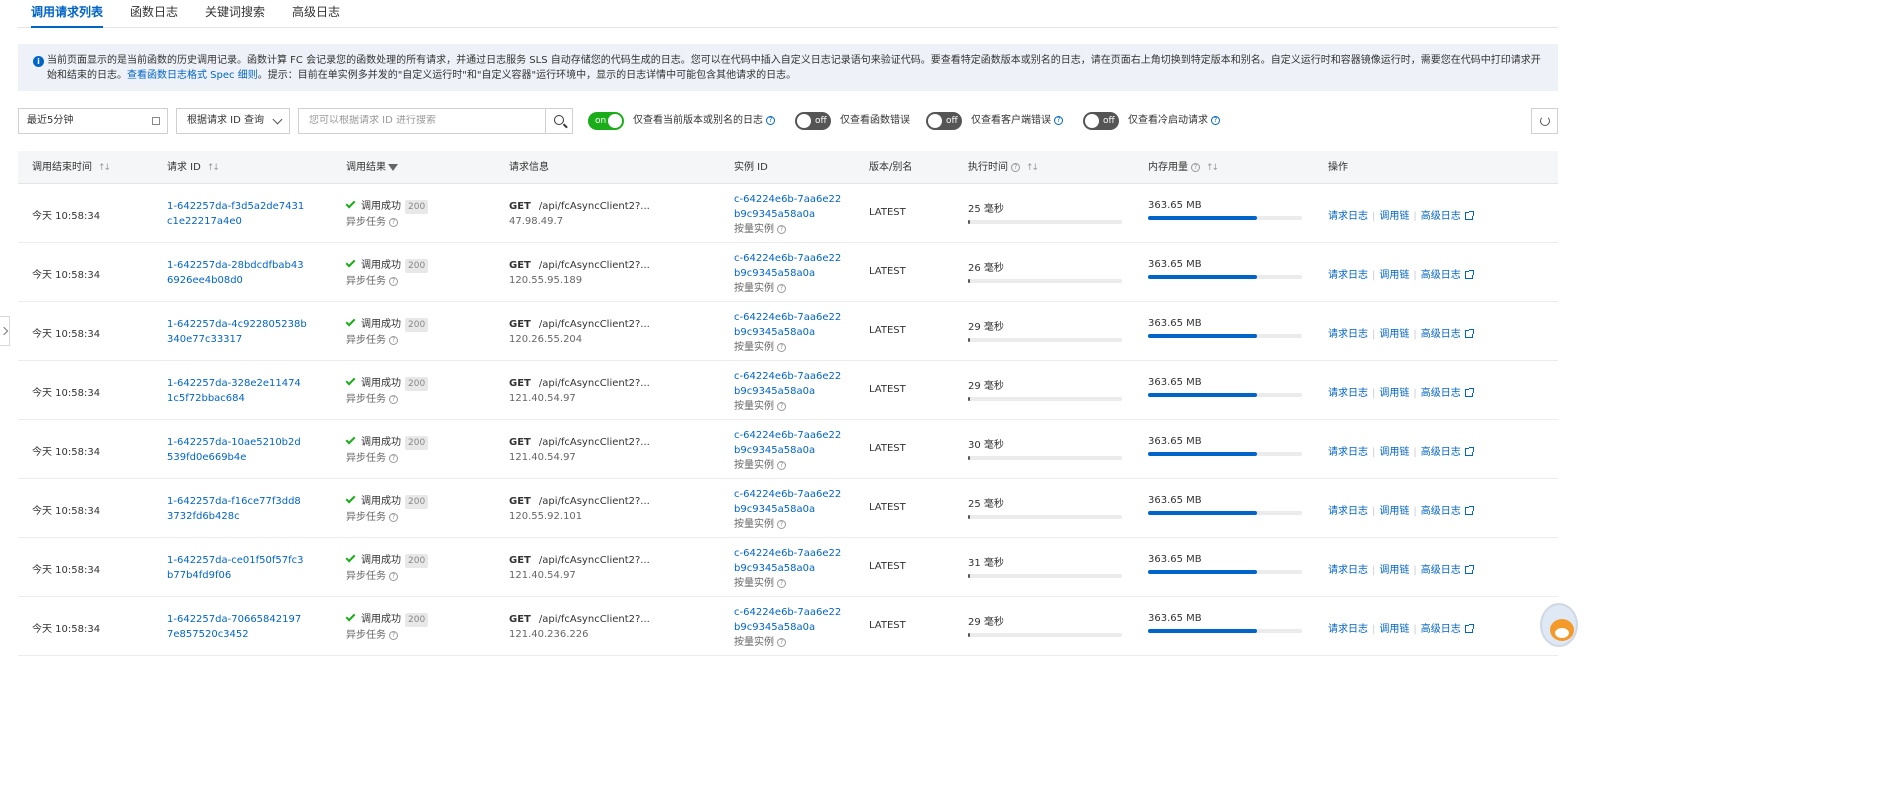  What do you see at coordinates (193, 168) in the screenshot?
I see `header-request-id: 请求 ID ↑↓` at bounding box center [193, 168].